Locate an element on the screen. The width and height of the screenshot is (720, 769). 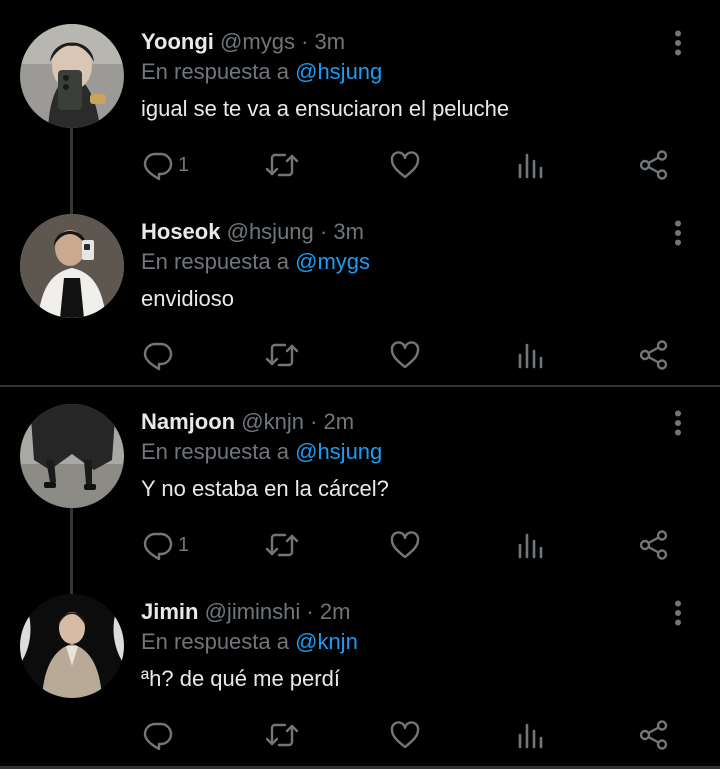
tweet-header: Namjoon @knjn · 2m is located at coordinates (247, 422).